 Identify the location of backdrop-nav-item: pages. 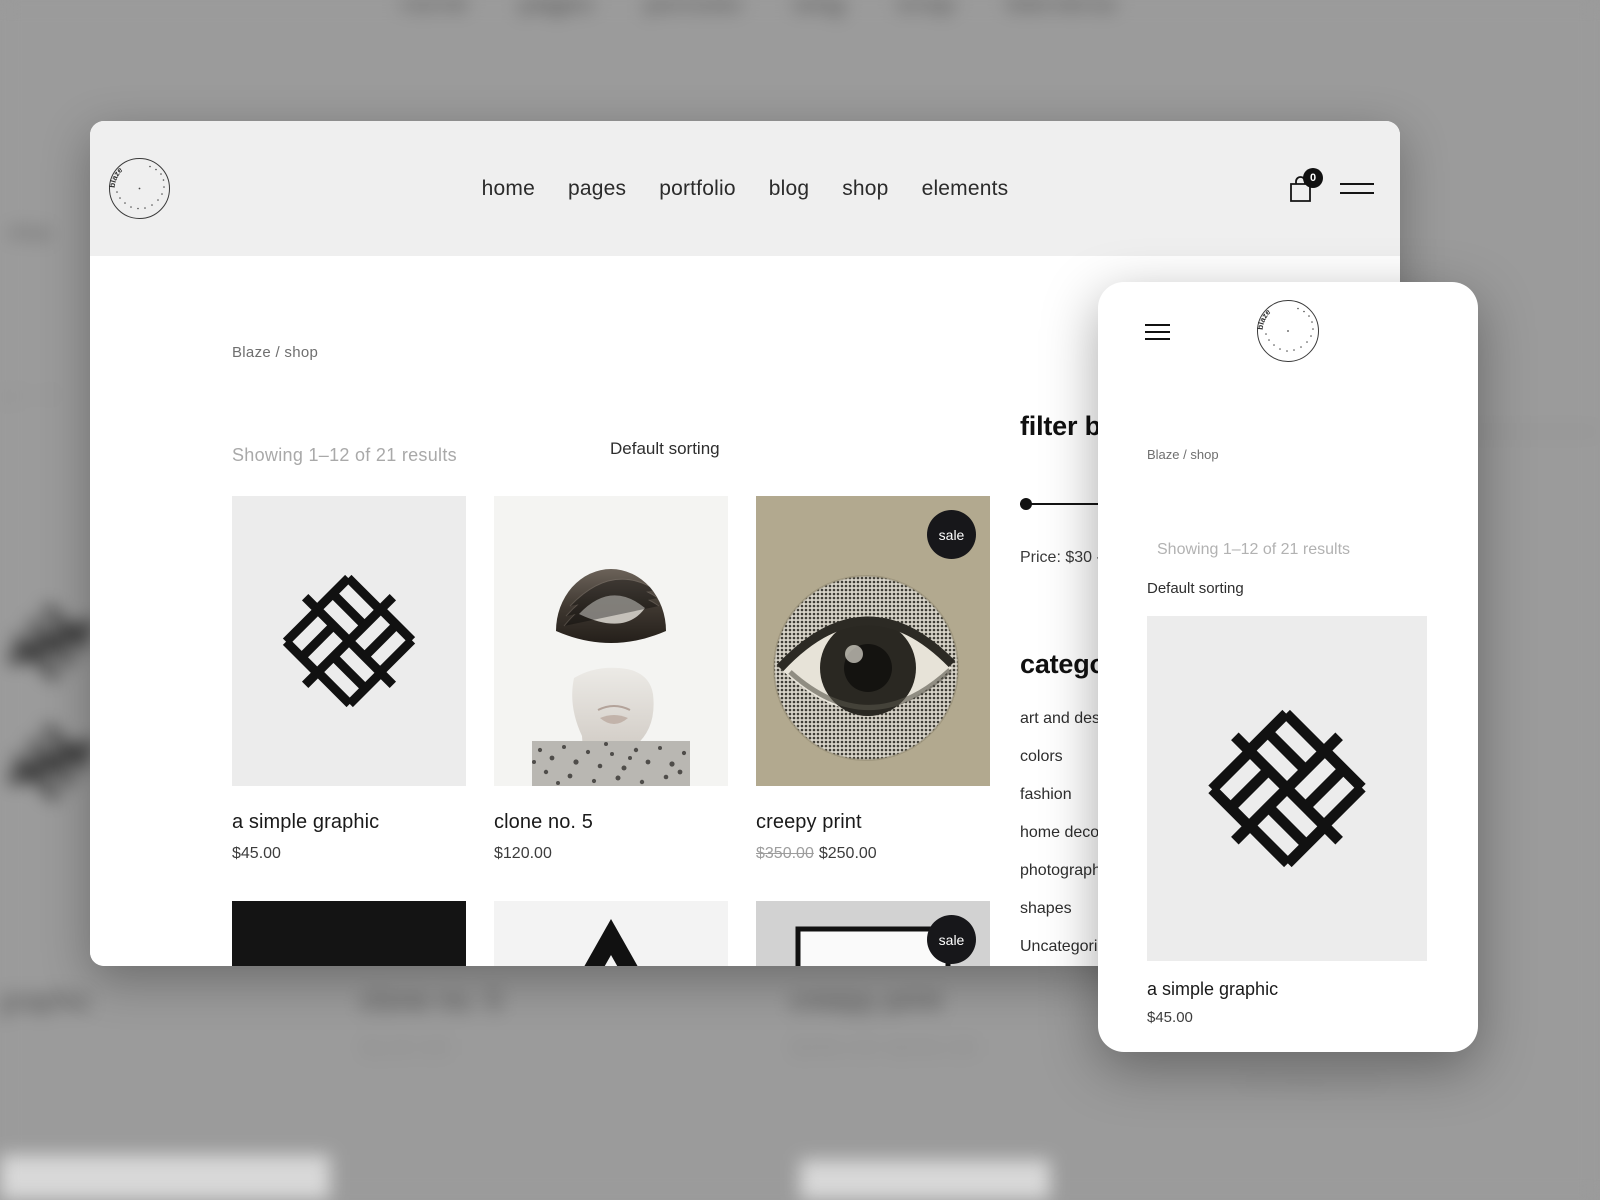
(556, 8).